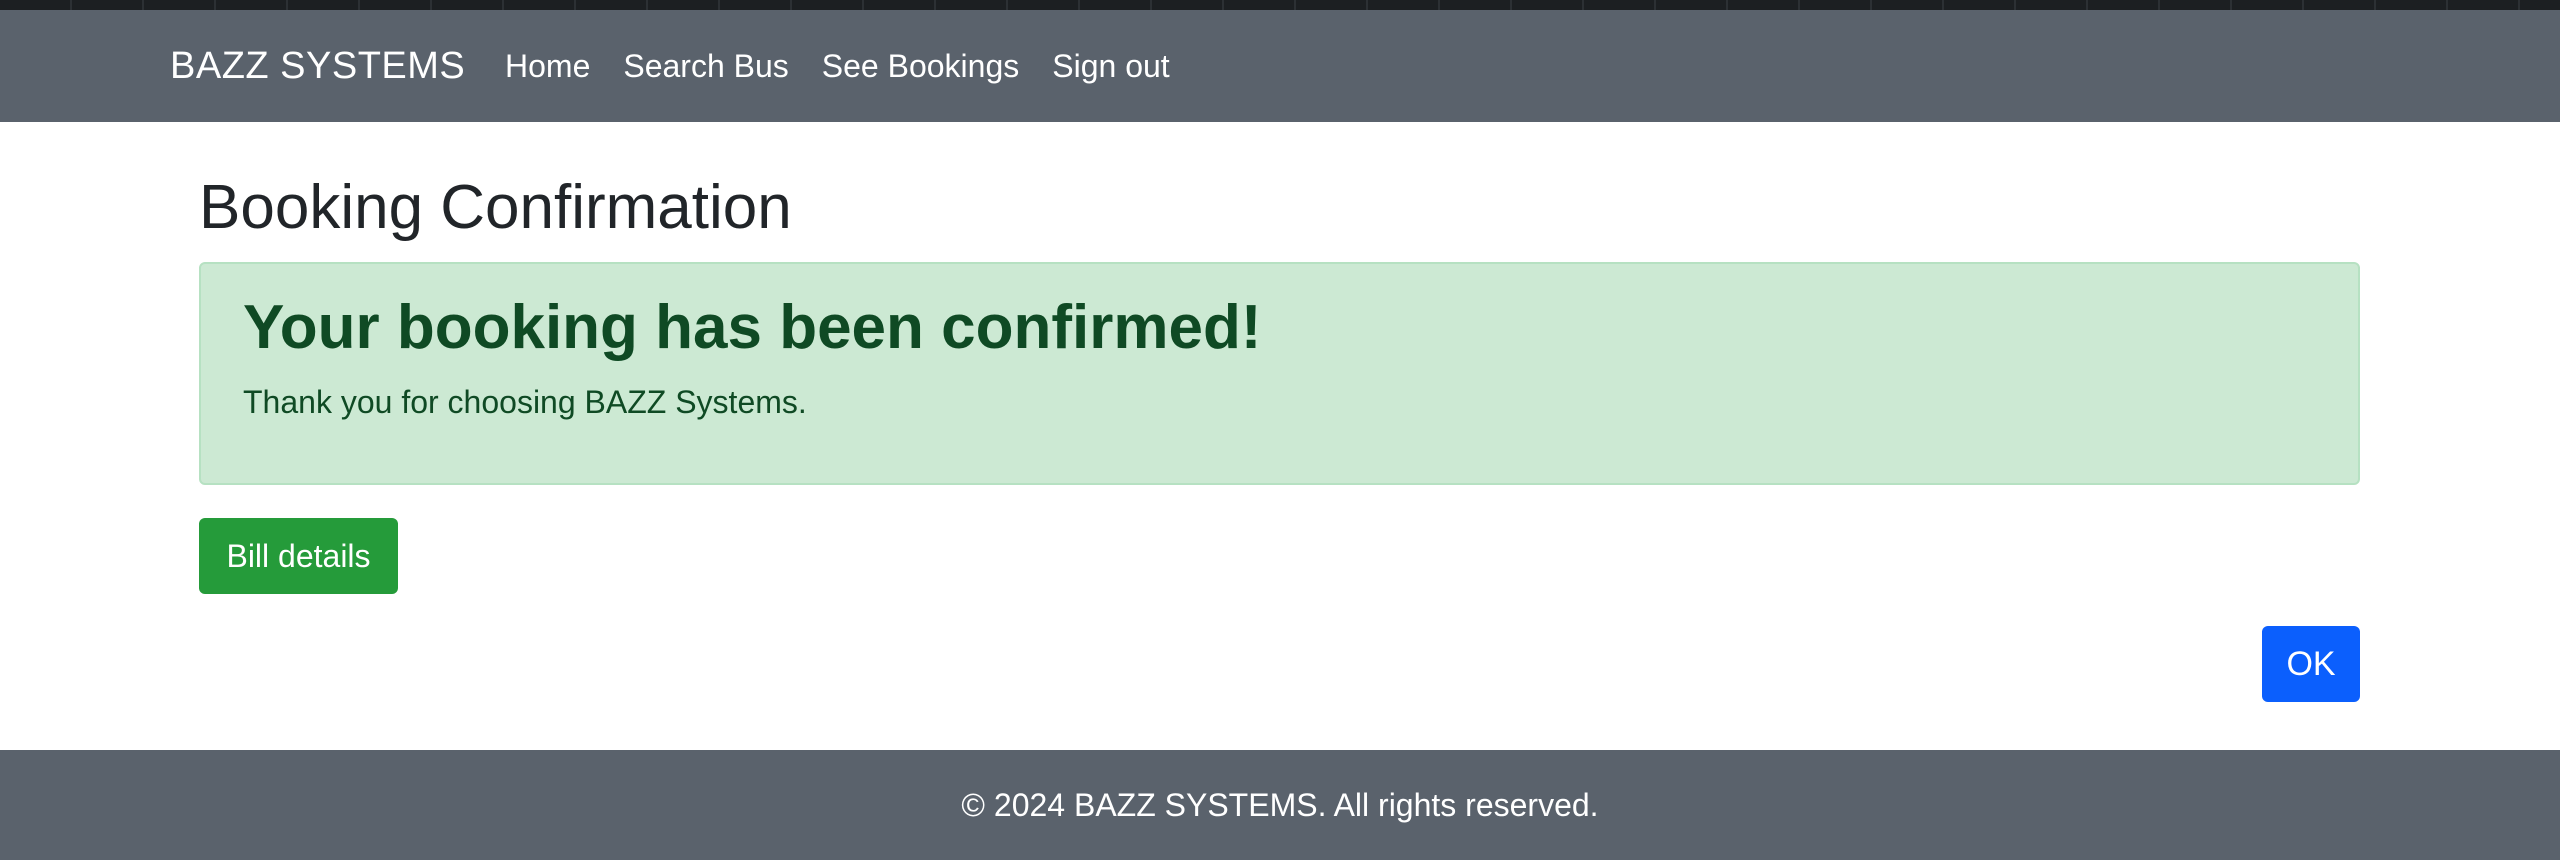 This screenshot has width=2560, height=860. Describe the element at coordinates (317, 66) in the screenshot. I see `brand-logo-text: BAZZ SYSTEMS` at that location.